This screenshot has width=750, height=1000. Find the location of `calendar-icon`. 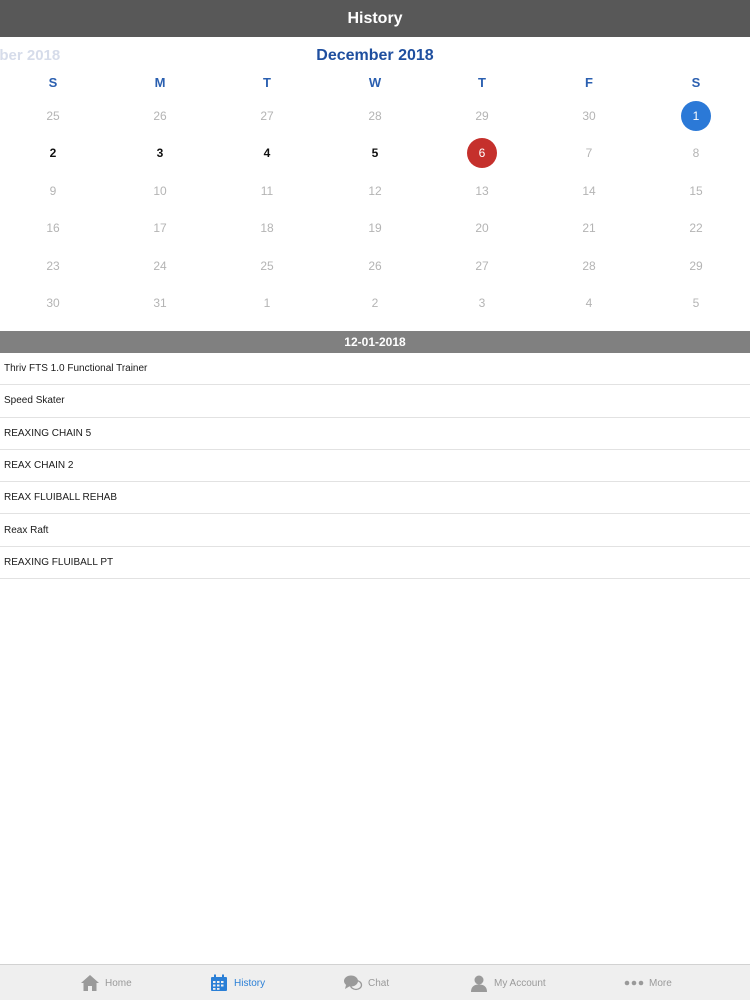

calendar-icon is located at coordinates (219, 983).